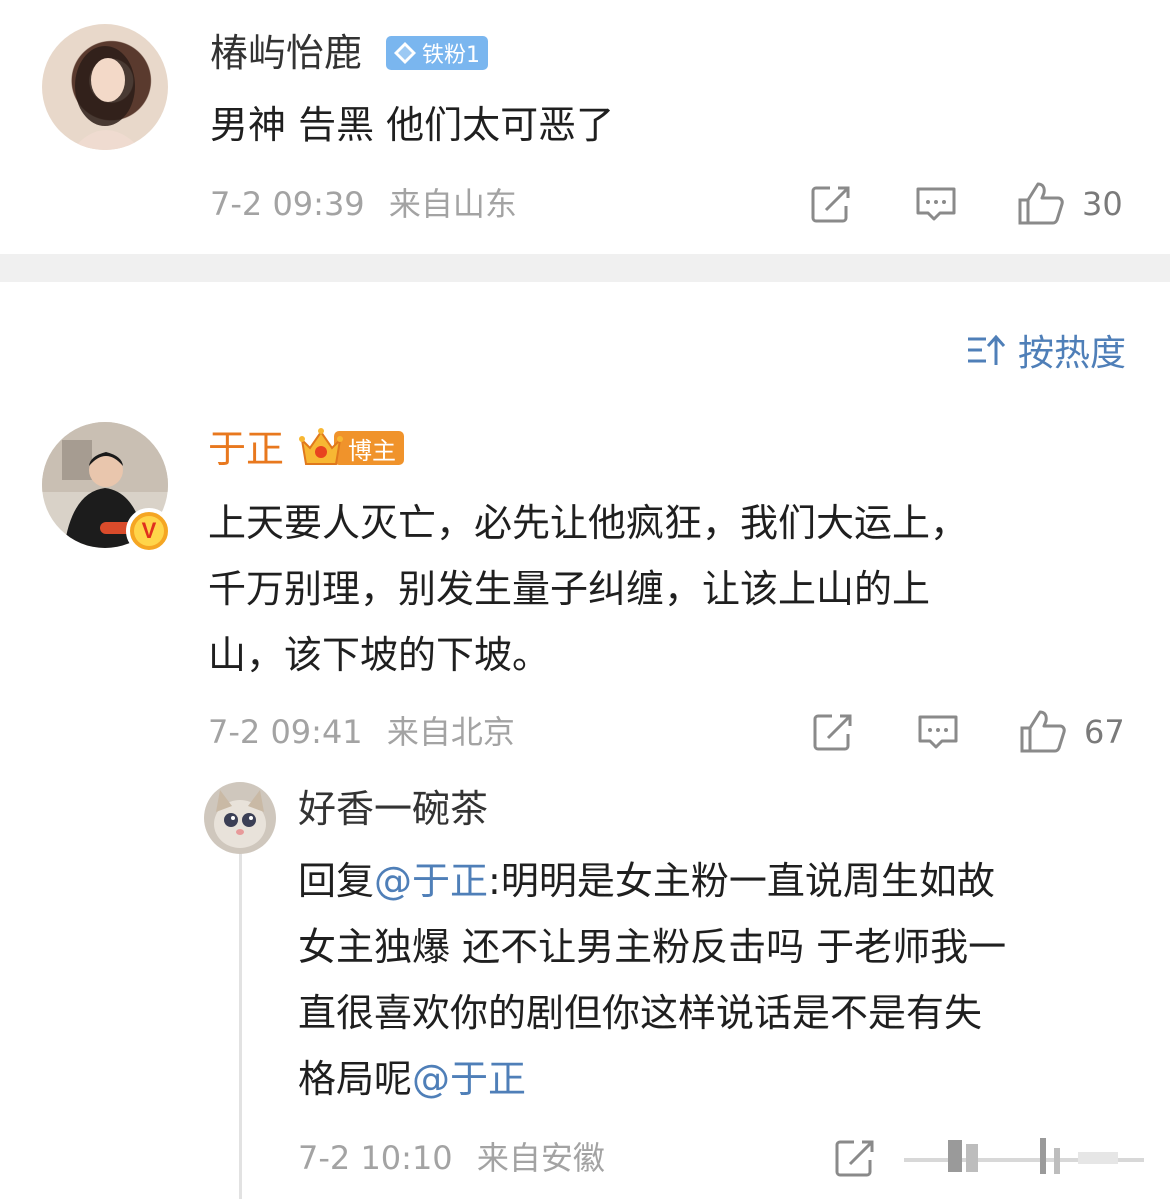 This screenshot has width=1170, height=1199. Describe the element at coordinates (405, 53) in the screenshot. I see `diamond-icon` at that location.